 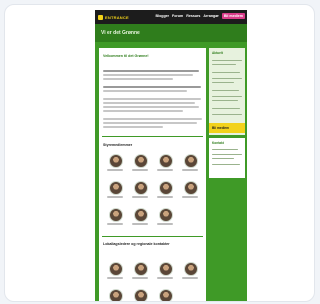 I want to click on join-banner: Bli medlem, so click(x=227, y=128).